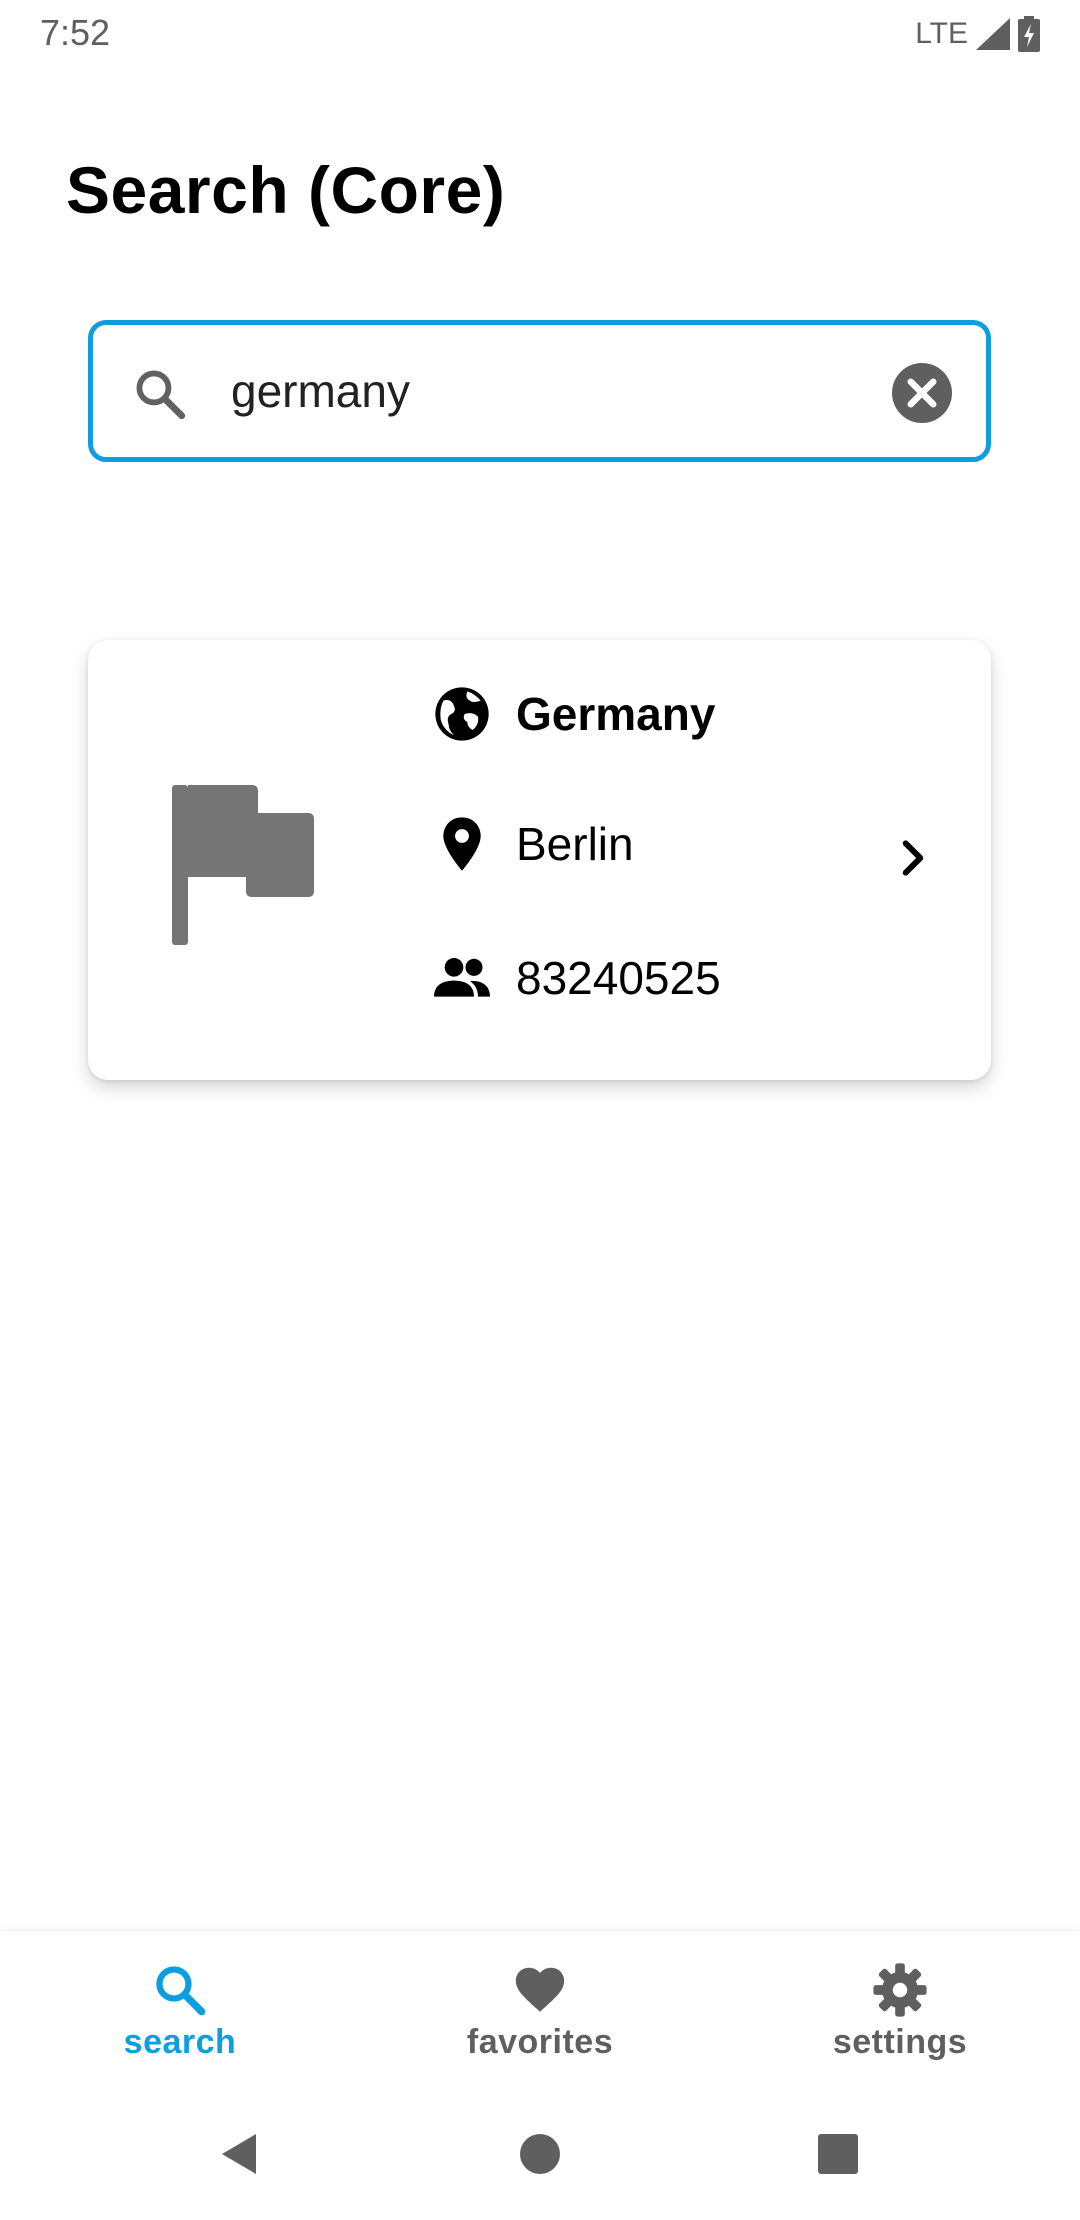 This screenshot has width=1080, height=2220. I want to click on capital-row: Berlin, so click(532, 844).